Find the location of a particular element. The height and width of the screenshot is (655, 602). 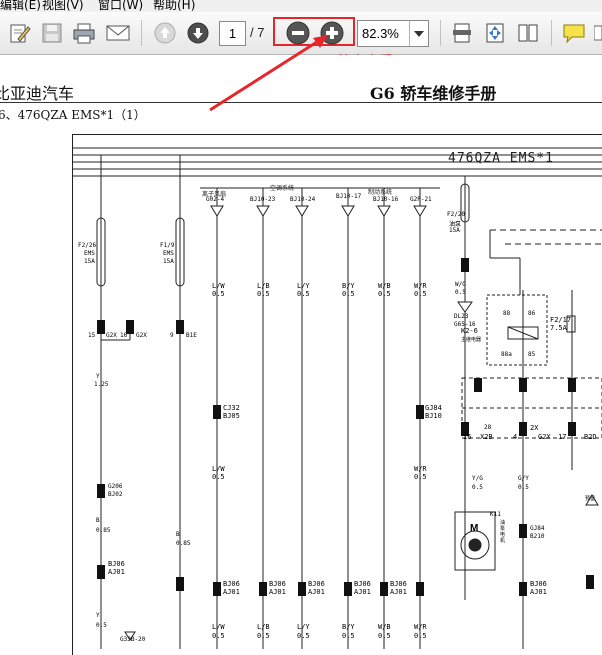

fuse-label: F2/26 is located at coordinates (87, 245).